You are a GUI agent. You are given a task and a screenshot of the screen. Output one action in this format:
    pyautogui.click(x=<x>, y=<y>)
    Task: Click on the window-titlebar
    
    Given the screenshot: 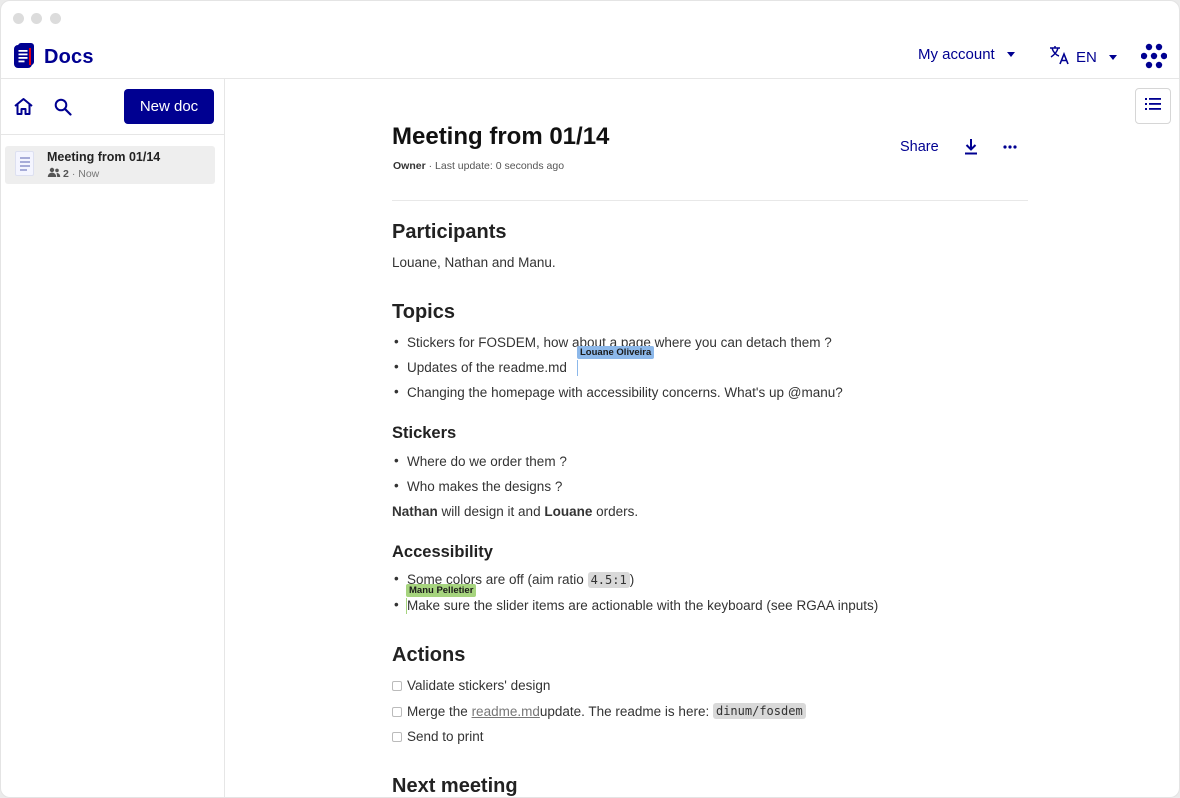 What is the action you would take?
    pyautogui.click(x=590, y=18)
    